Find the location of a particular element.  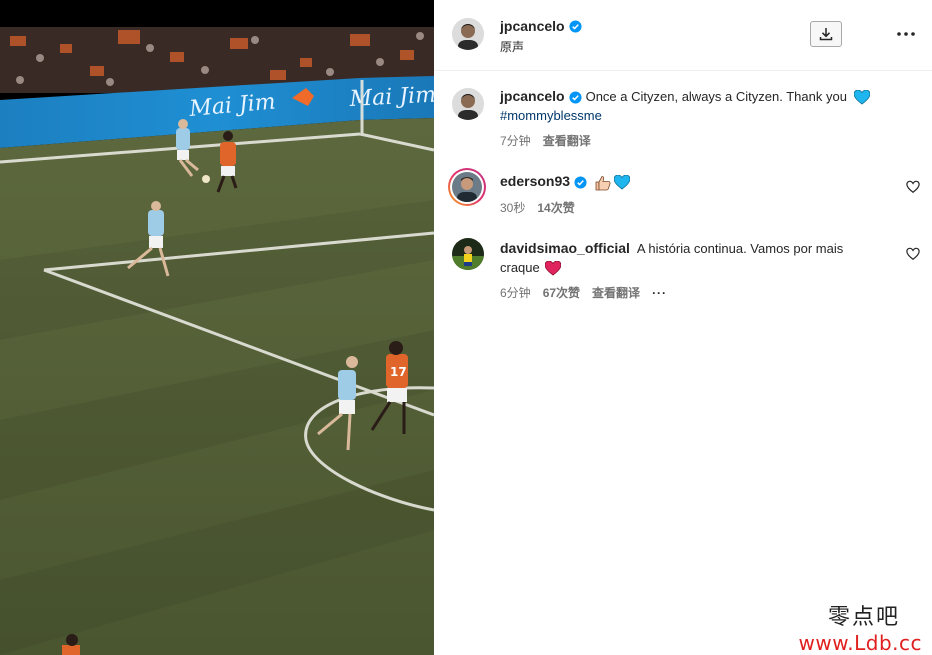

comment-more-icon: ··· is located at coordinates (659, 293).